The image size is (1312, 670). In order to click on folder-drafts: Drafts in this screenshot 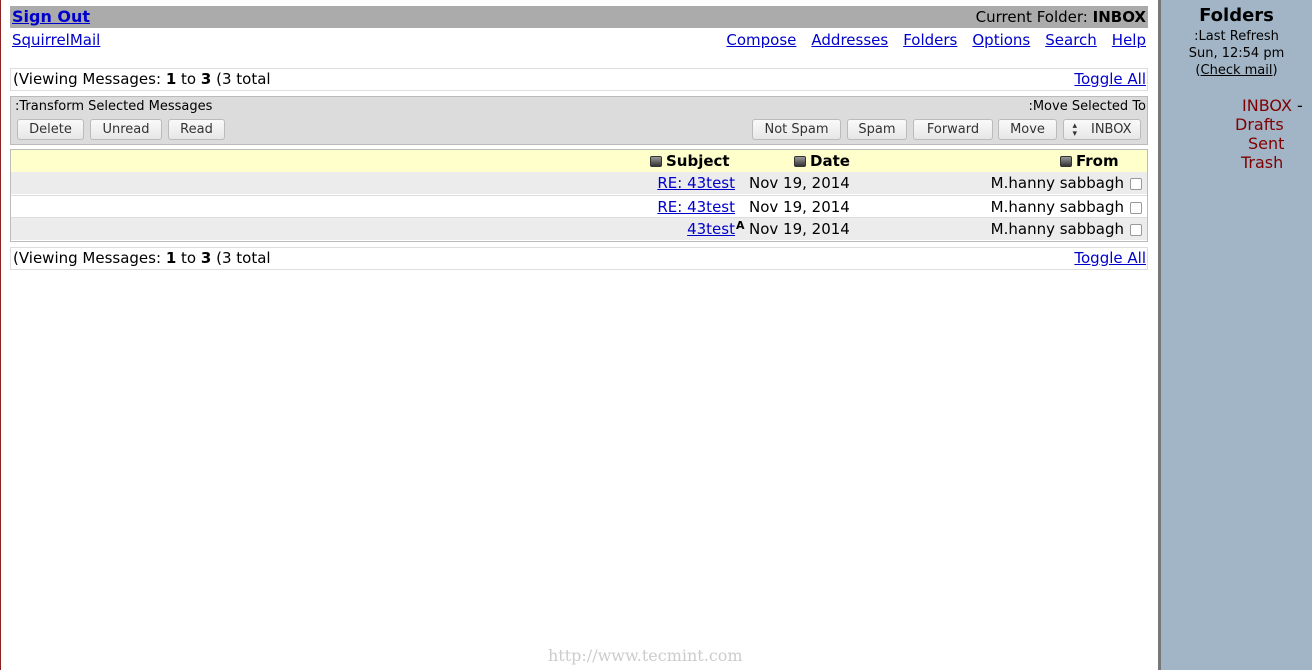, I will do `click(1259, 124)`.